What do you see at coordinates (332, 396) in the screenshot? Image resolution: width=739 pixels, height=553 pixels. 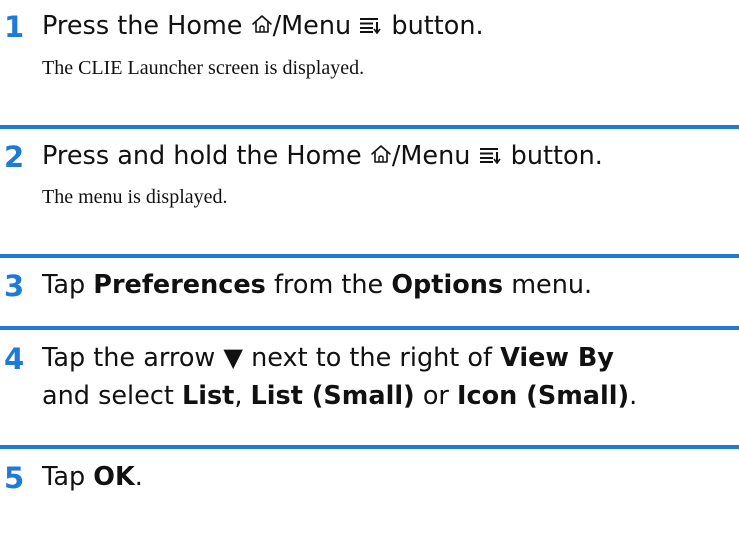 I see `list-small-option: List (Small)` at bounding box center [332, 396].